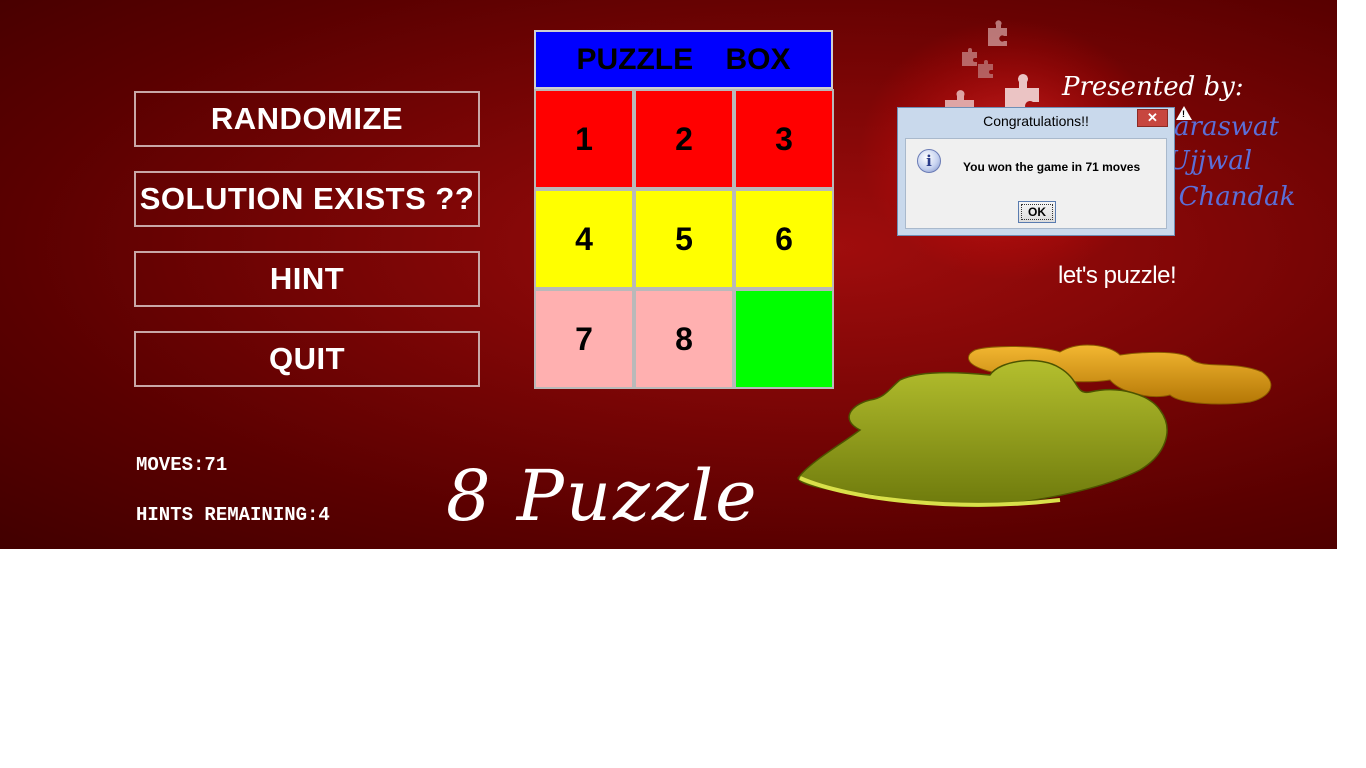 The height and width of the screenshot is (768, 1366). What do you see at coordinates (1153, 87) in the screenshot?
I see `presented-by-label: Presented by:` at bounding box center [1153, 87].